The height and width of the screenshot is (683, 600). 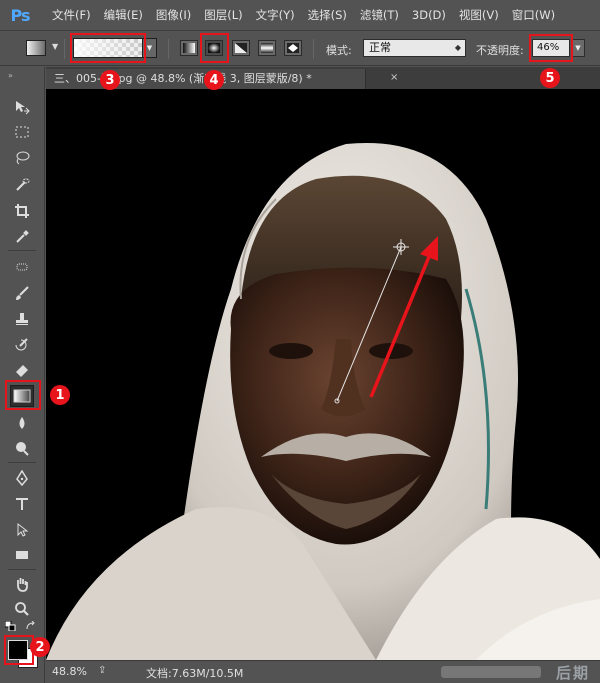 What do you see at coordinates (500, 50) in the screenshot?
I see `opacity-label: 不透明度:` at bounding box center [500, 50].